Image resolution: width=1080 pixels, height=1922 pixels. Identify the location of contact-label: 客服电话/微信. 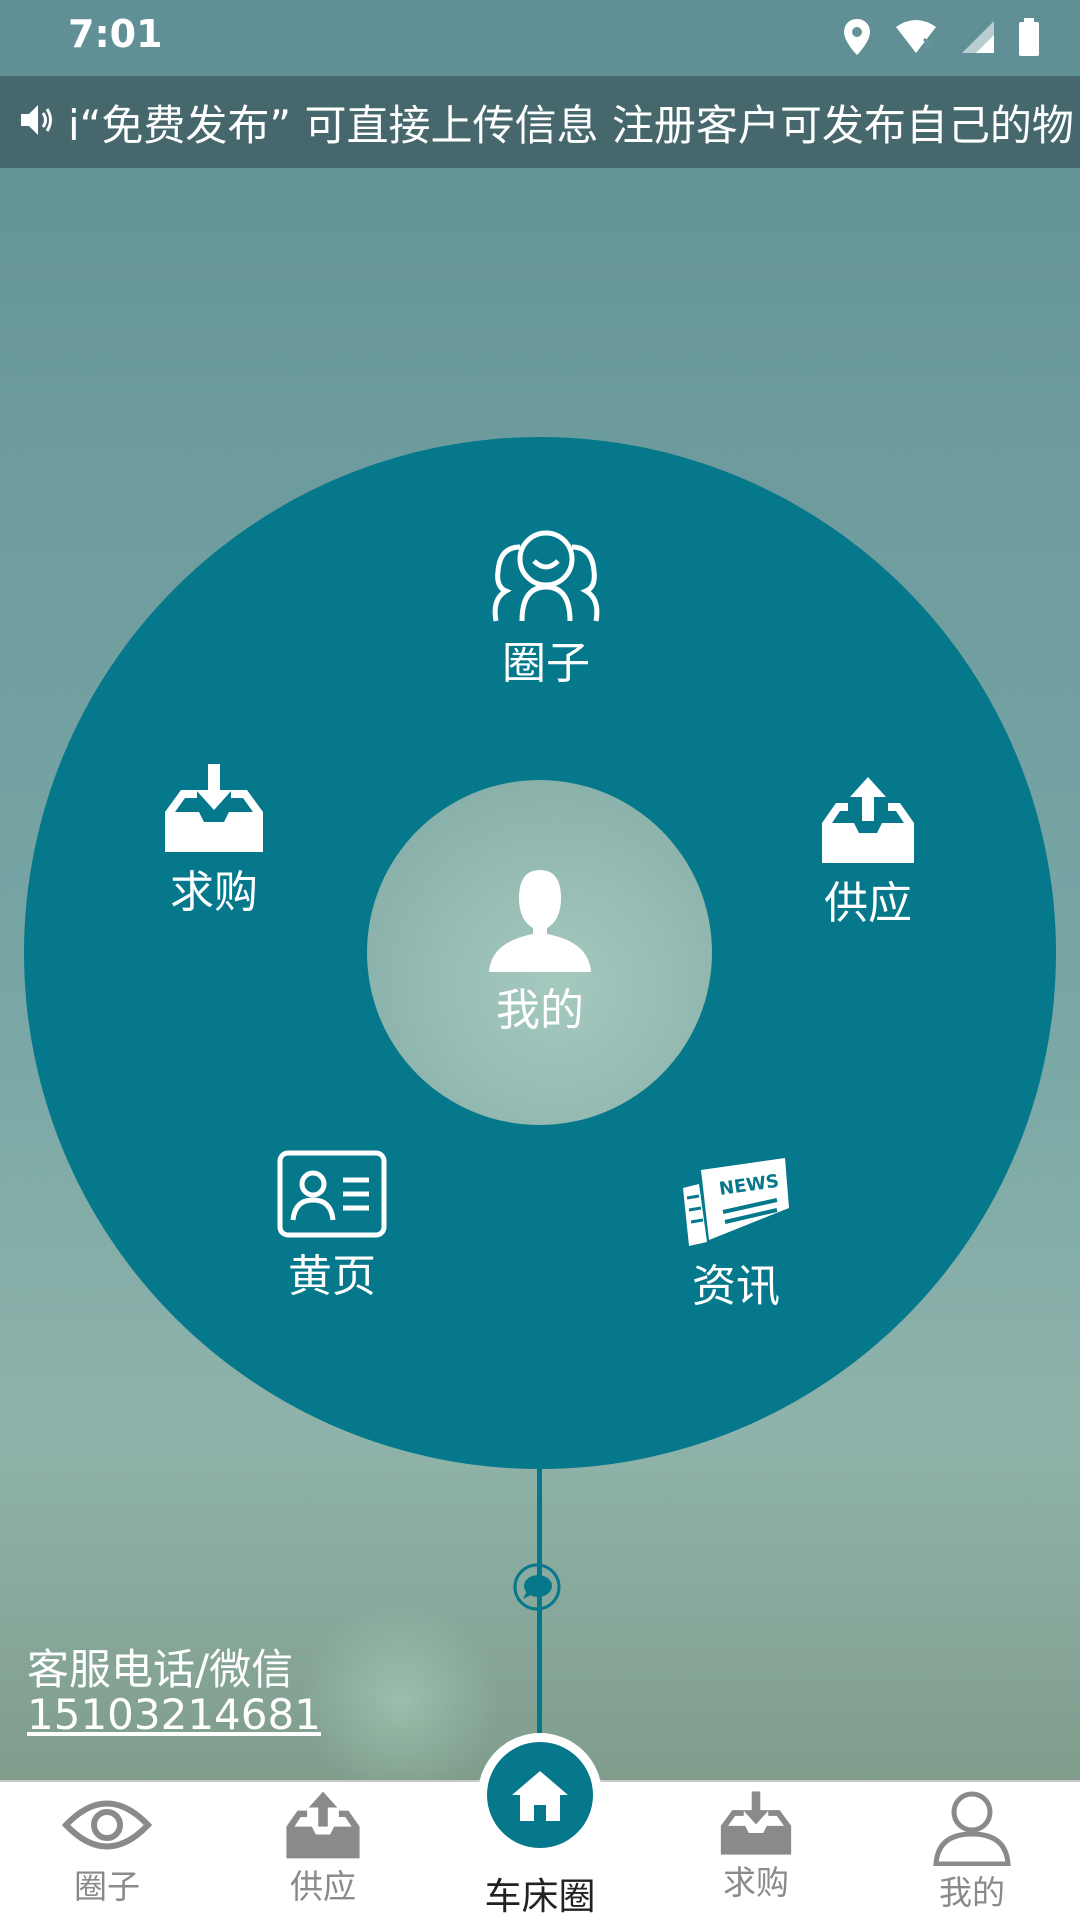
(160, 1669).